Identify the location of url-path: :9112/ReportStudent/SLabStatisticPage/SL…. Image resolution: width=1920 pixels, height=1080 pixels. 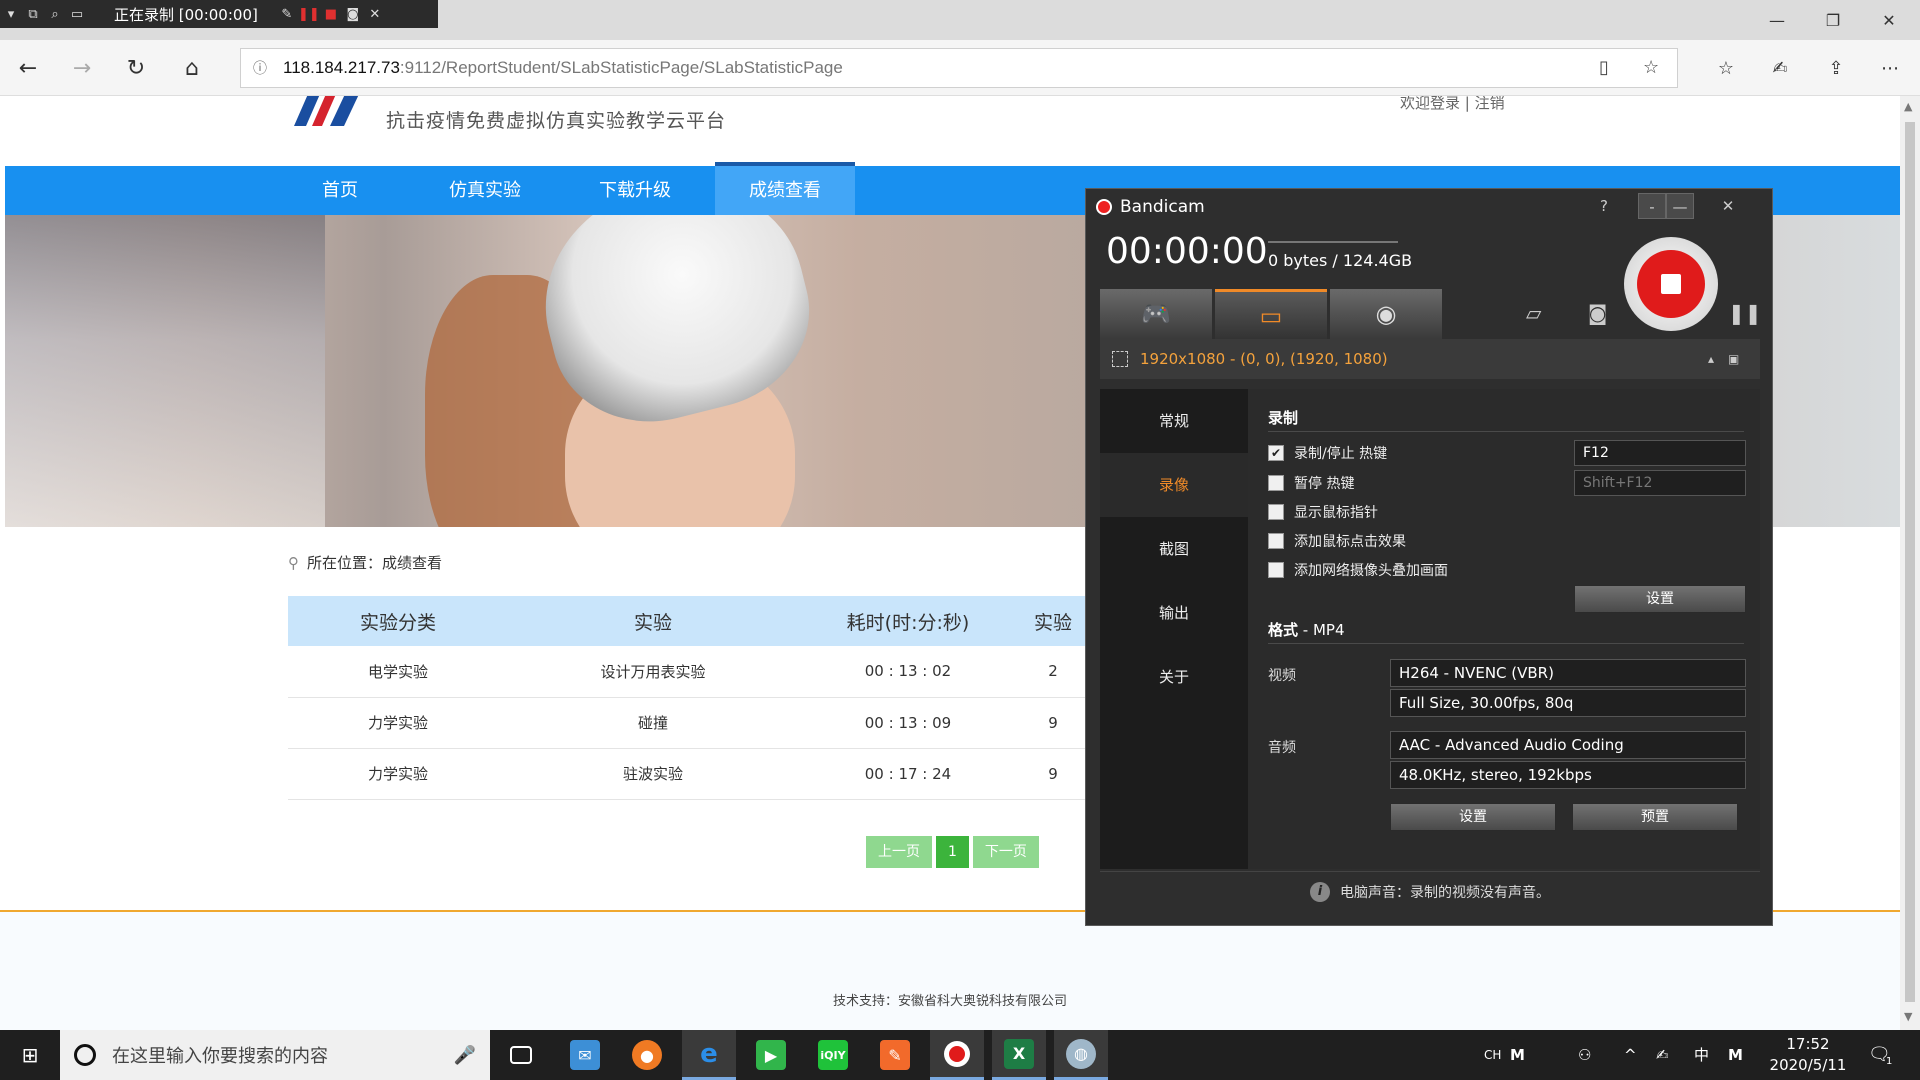
(621, 67).